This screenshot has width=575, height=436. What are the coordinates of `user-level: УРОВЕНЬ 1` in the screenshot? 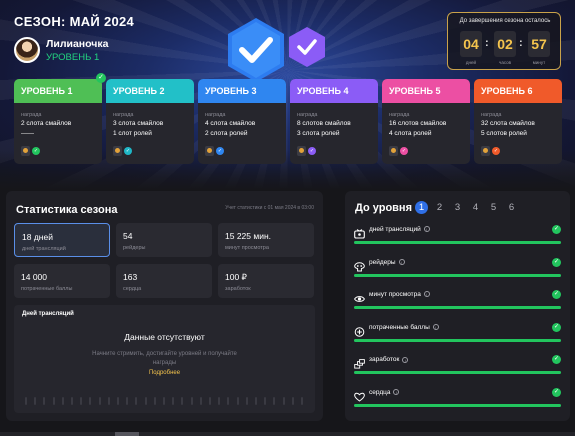 It's located at (73, 57).